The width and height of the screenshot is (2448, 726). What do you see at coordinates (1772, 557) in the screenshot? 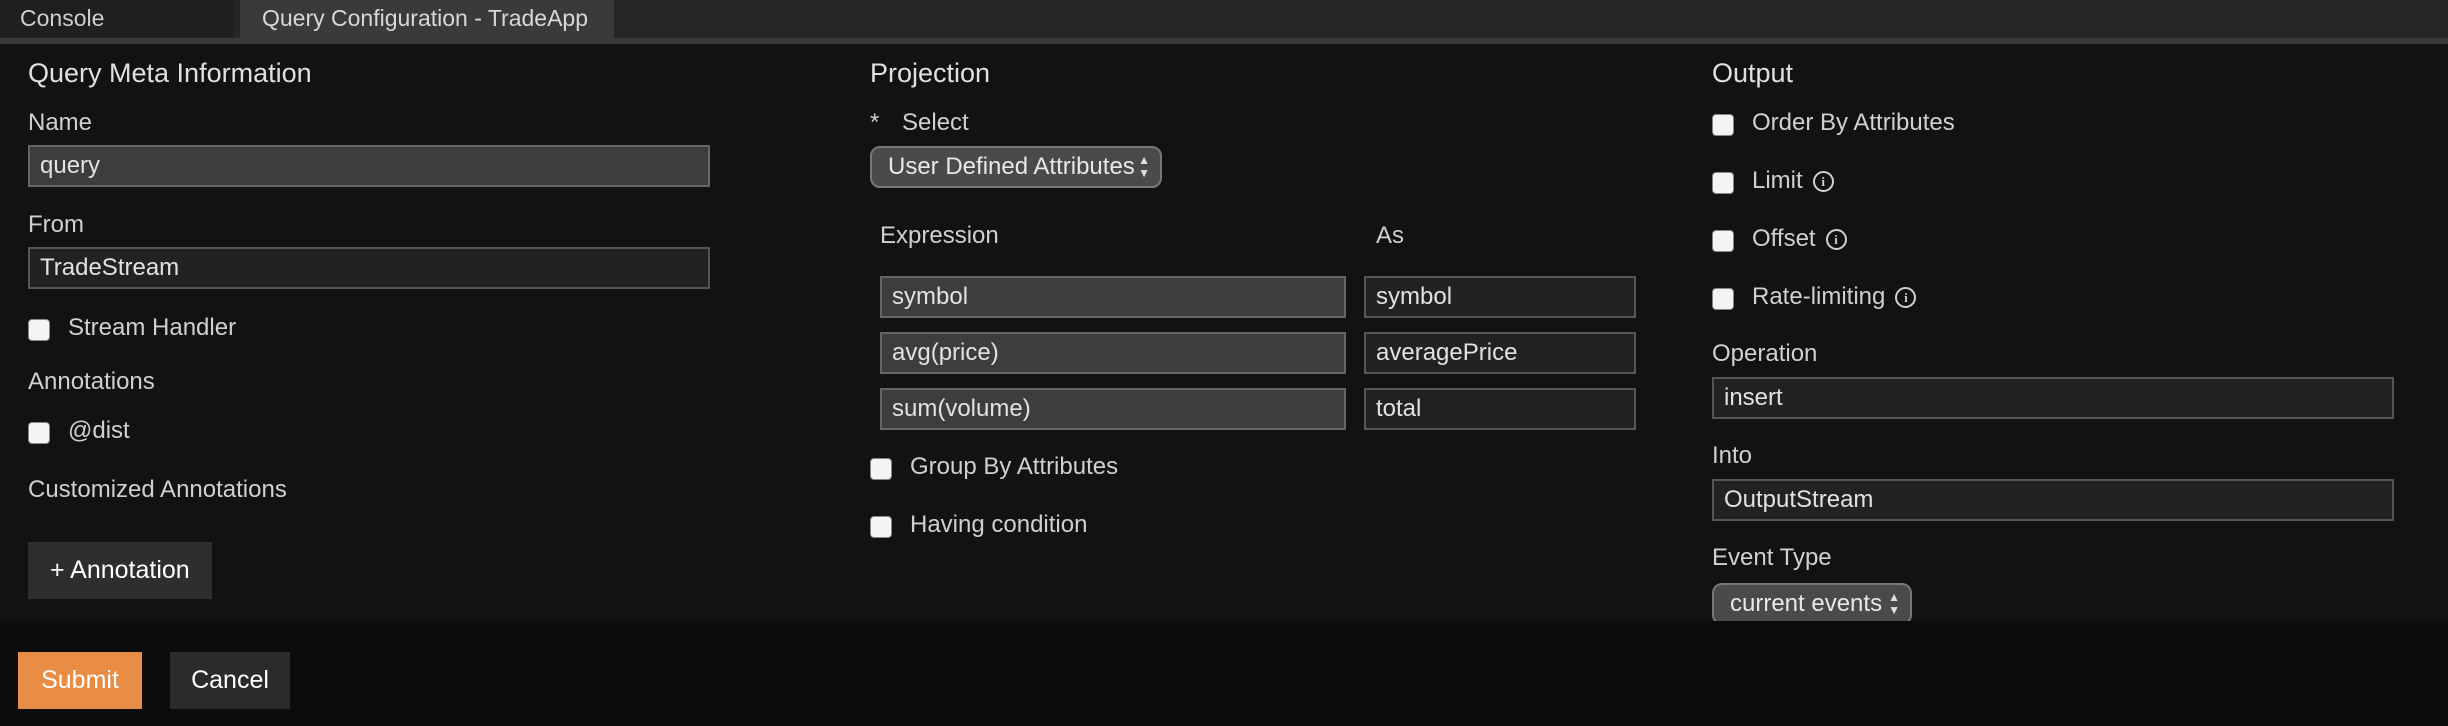
I see `event-type-label: Event Type` at bounding box center [1772, 557].